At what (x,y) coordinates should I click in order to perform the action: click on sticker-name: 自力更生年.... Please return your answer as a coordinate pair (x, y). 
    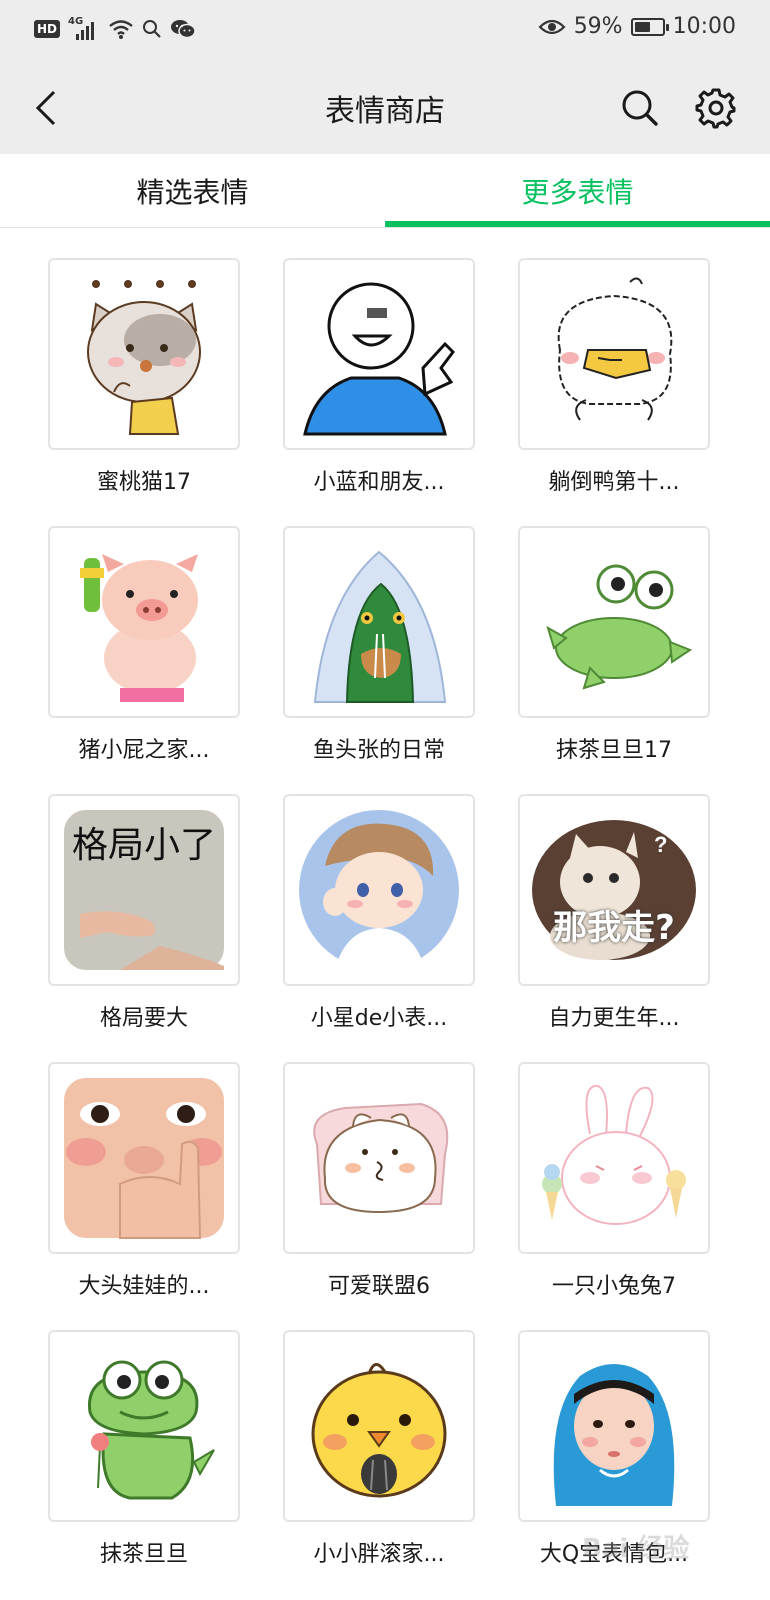
    Looking at the image, I should click on (614, 1018).